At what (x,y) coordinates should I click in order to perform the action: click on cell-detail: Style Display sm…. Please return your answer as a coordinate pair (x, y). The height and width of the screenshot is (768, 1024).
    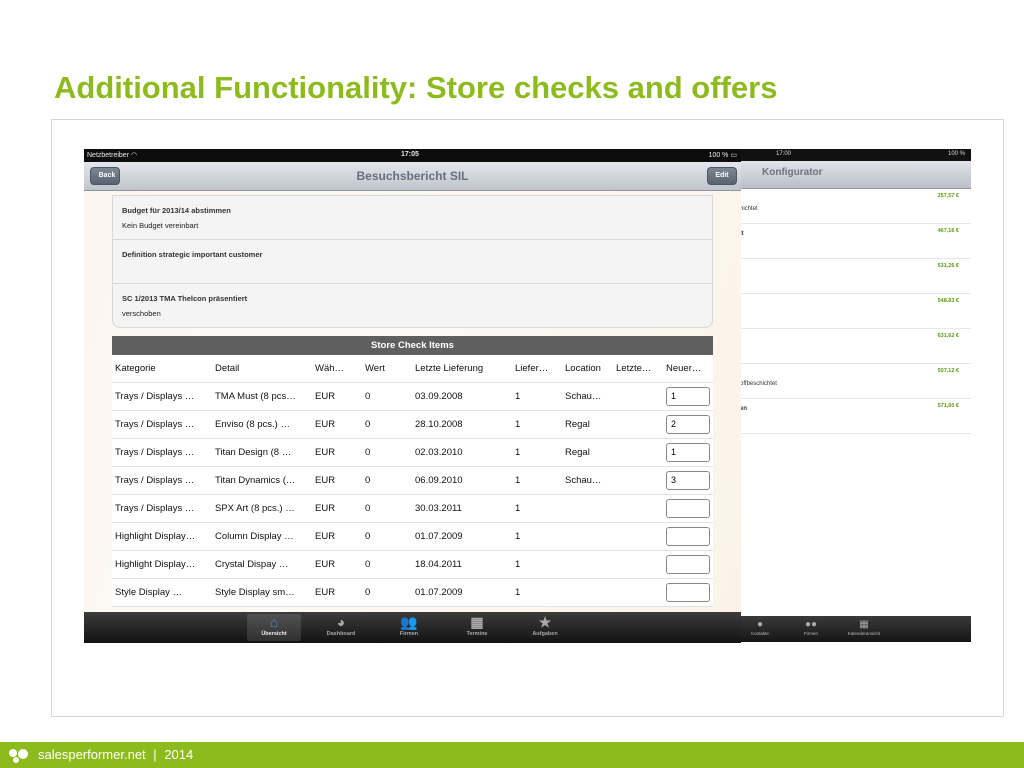
    Looking at the image, I should click on (262, 592).